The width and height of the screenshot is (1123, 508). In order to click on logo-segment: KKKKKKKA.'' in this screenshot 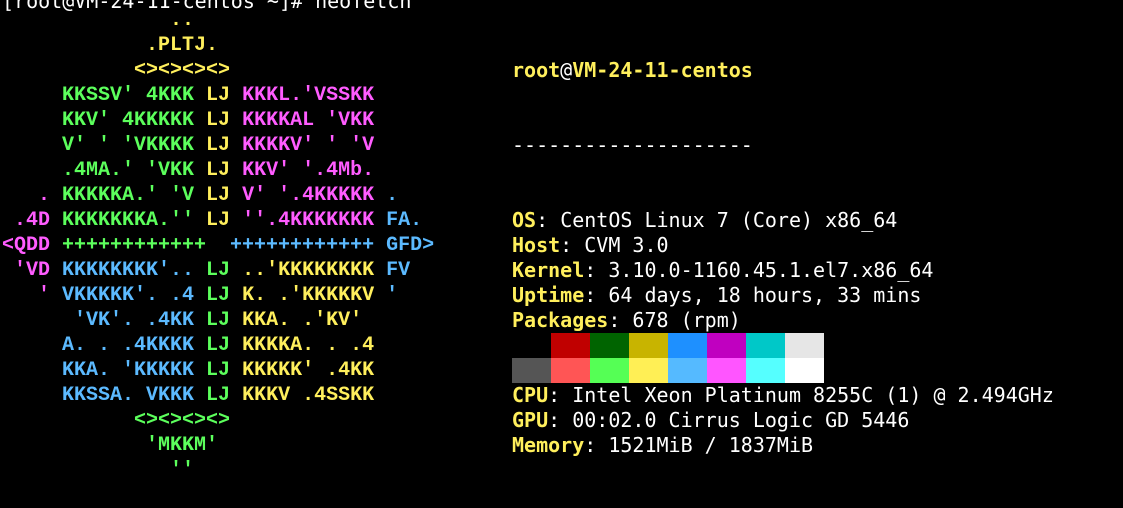, I will do `click(134, 220)`.